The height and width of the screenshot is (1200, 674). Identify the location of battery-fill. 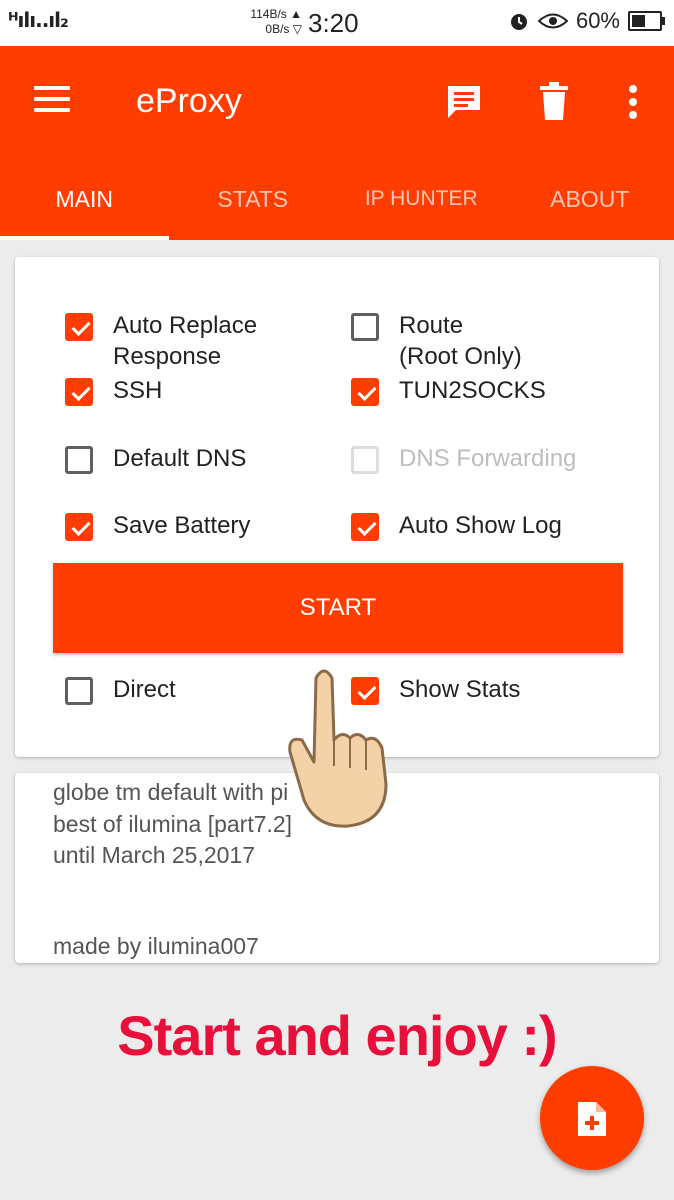
(639, 21).